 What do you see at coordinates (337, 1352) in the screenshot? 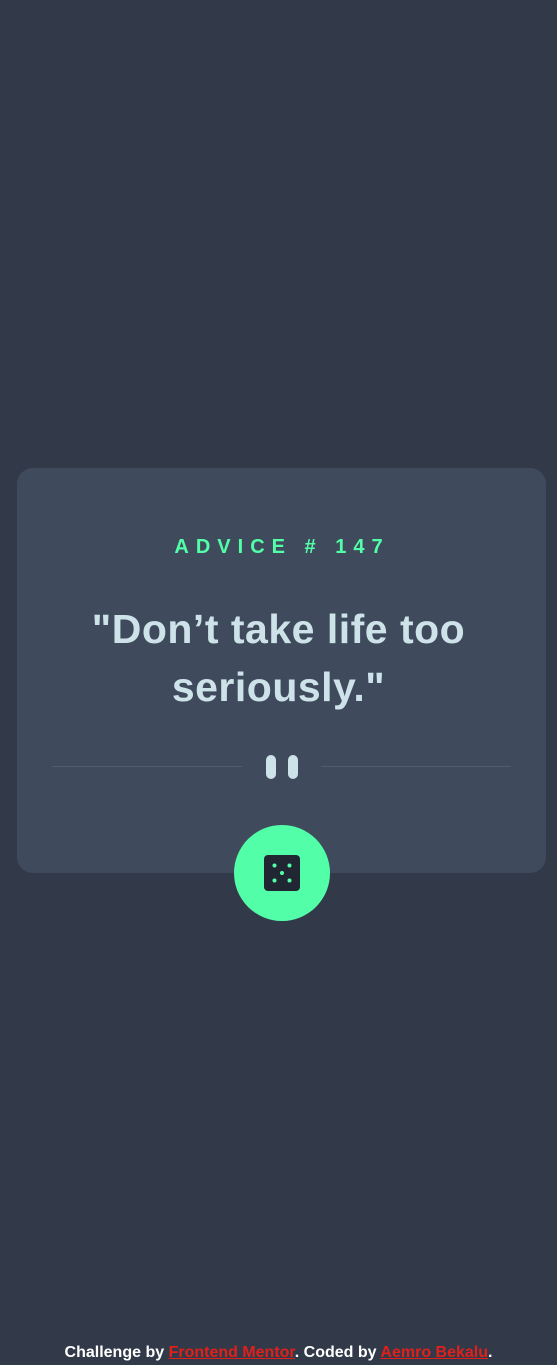
I see `attribution-coded-text: . Coded by` at bounding box center [337, 1352].